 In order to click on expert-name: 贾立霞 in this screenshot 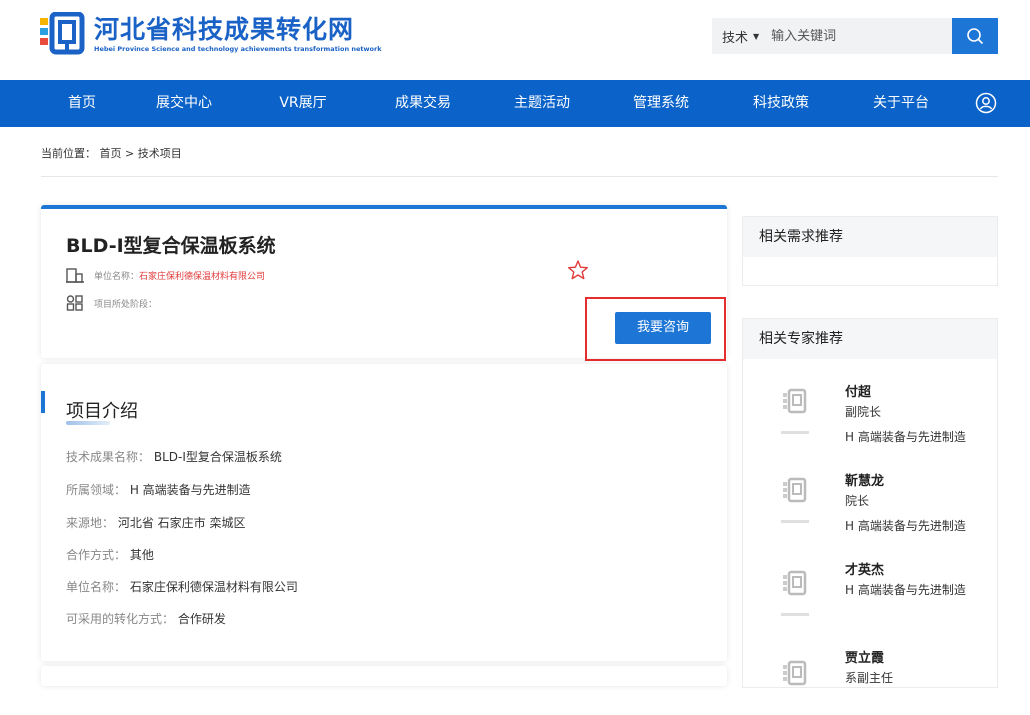, I will do `click(865, 658)`.